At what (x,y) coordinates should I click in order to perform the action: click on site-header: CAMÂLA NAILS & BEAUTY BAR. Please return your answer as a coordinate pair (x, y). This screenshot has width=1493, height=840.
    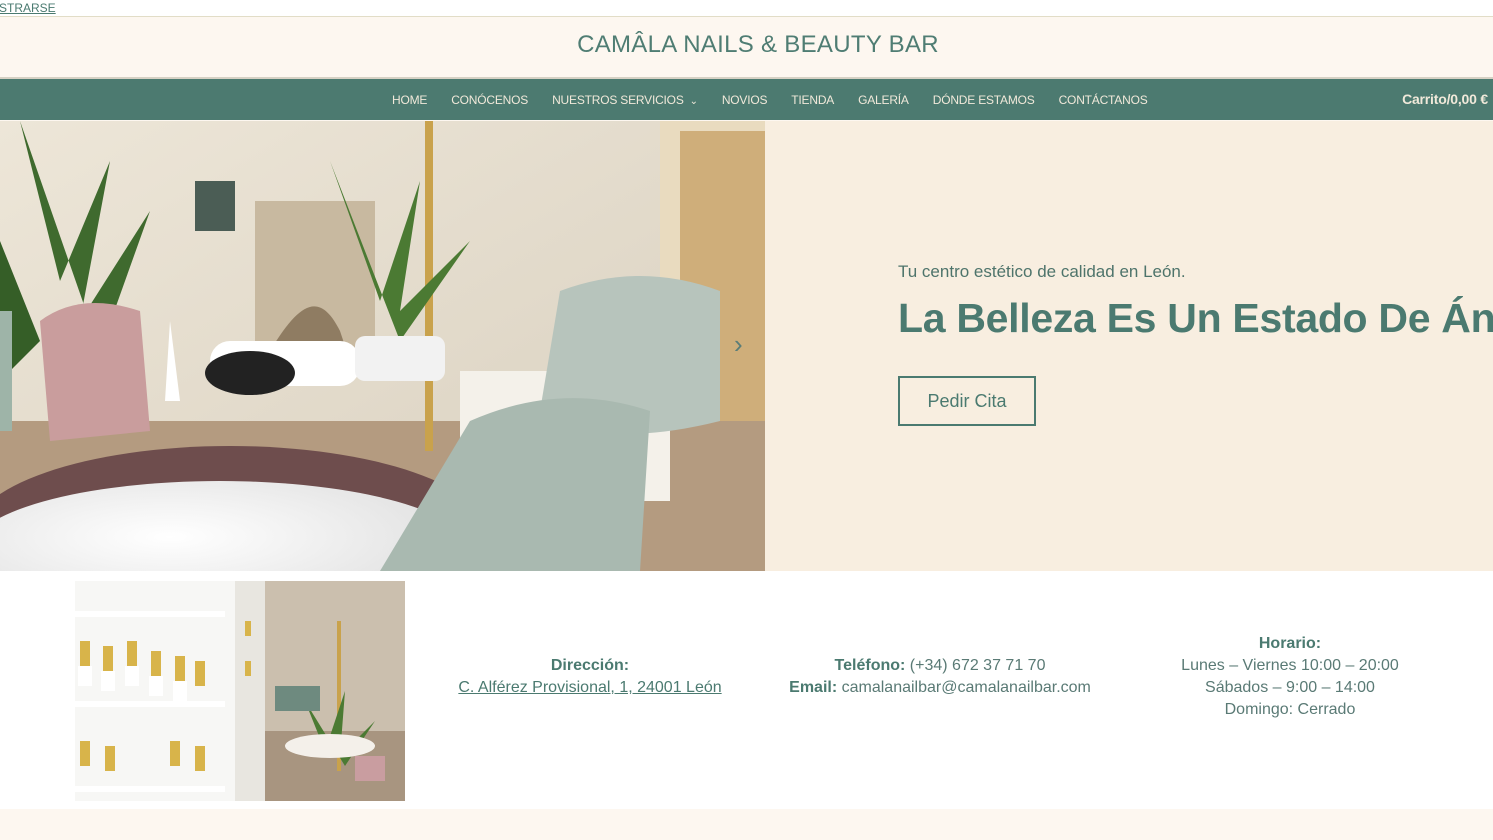
    Looking at the image, I should click on (746, 48).